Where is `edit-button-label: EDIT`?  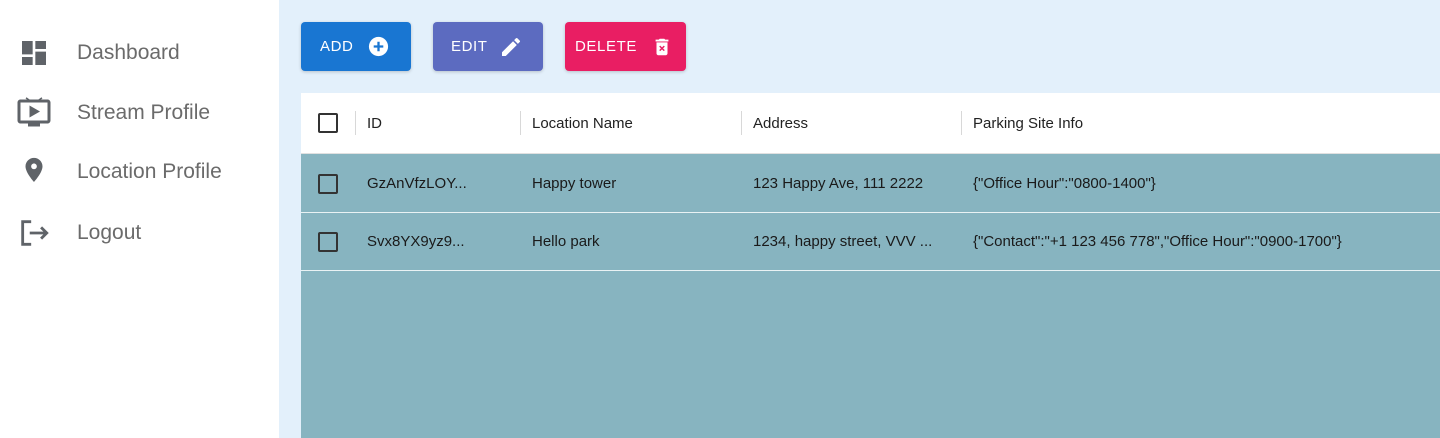 edit-button-label: EDIT is located at coordinates (469, 46).